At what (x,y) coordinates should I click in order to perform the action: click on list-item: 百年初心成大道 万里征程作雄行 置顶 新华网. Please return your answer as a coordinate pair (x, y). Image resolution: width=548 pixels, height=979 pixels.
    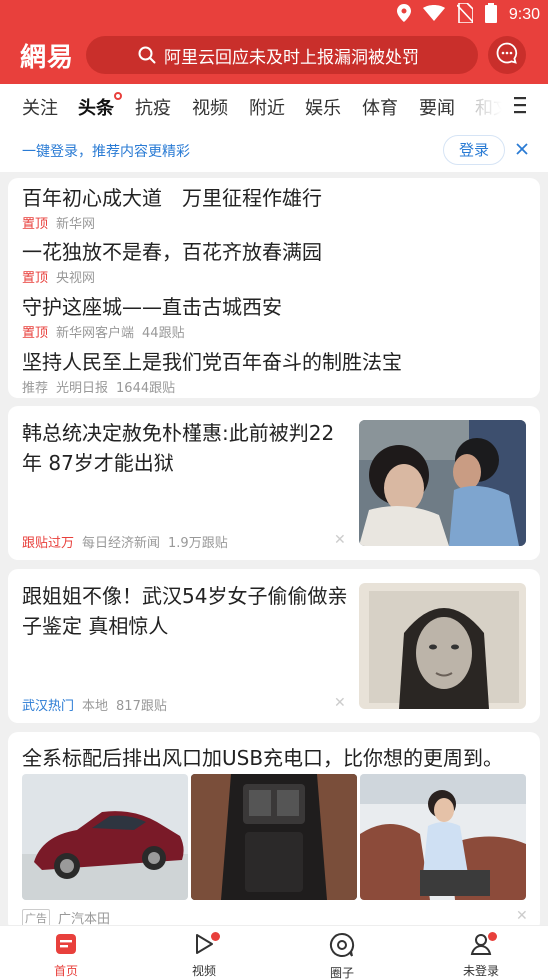
    Looking at the image, I should click on (172, 207).